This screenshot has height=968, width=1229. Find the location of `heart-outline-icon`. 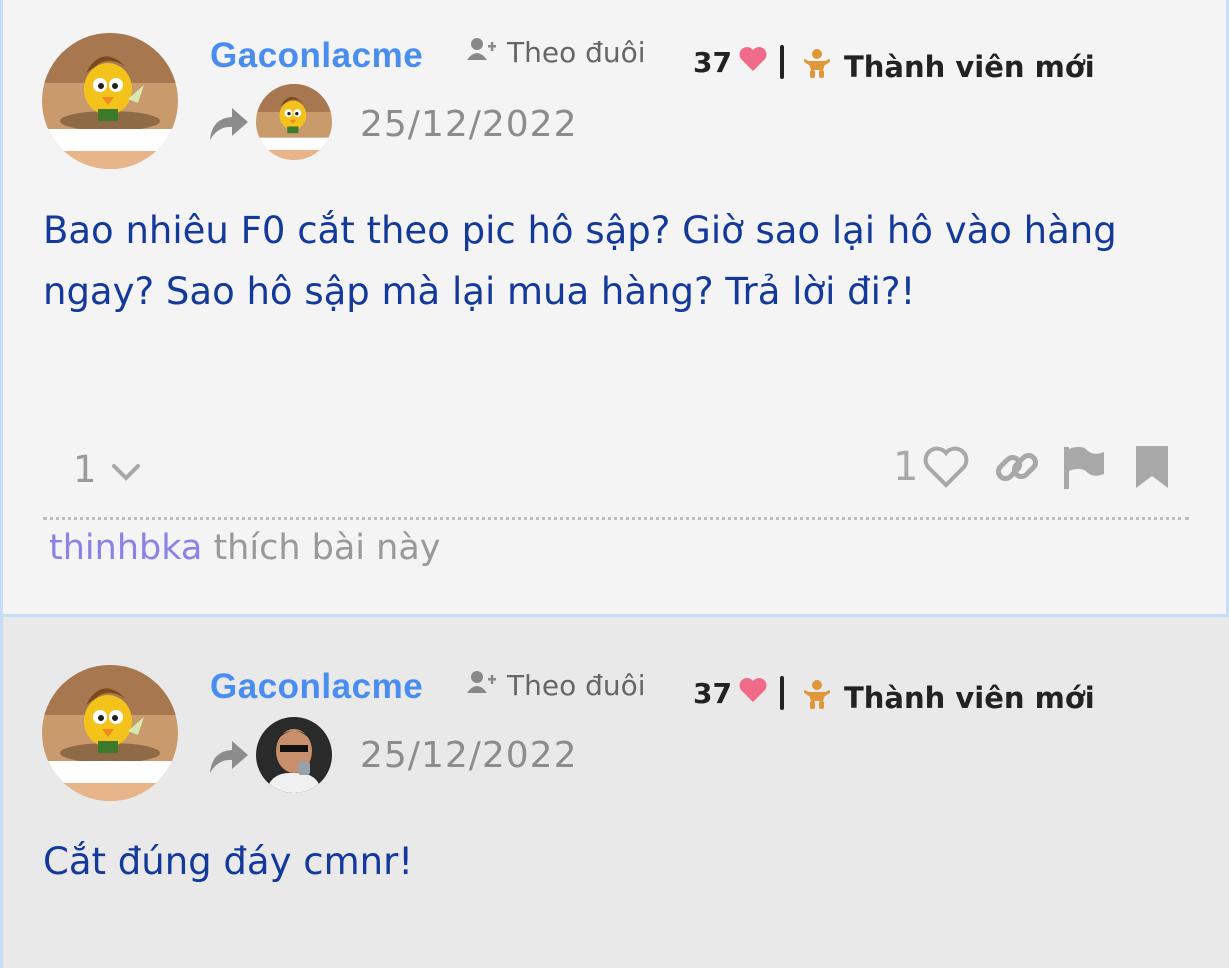

heart-outline-icon is located at coordinates (946, 467).